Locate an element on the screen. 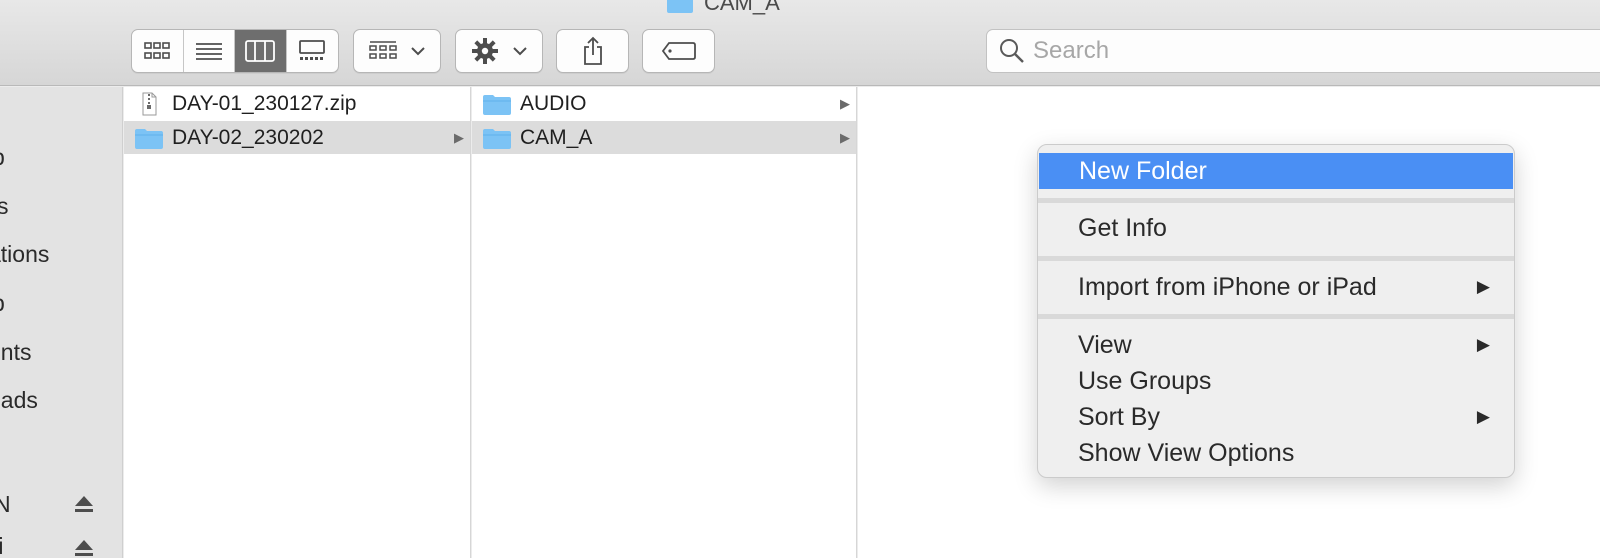 Image resolution: width=1600 pixels, height=558 pixels. menu-item-label: Use Groups is located at coordinates (1145, 380).